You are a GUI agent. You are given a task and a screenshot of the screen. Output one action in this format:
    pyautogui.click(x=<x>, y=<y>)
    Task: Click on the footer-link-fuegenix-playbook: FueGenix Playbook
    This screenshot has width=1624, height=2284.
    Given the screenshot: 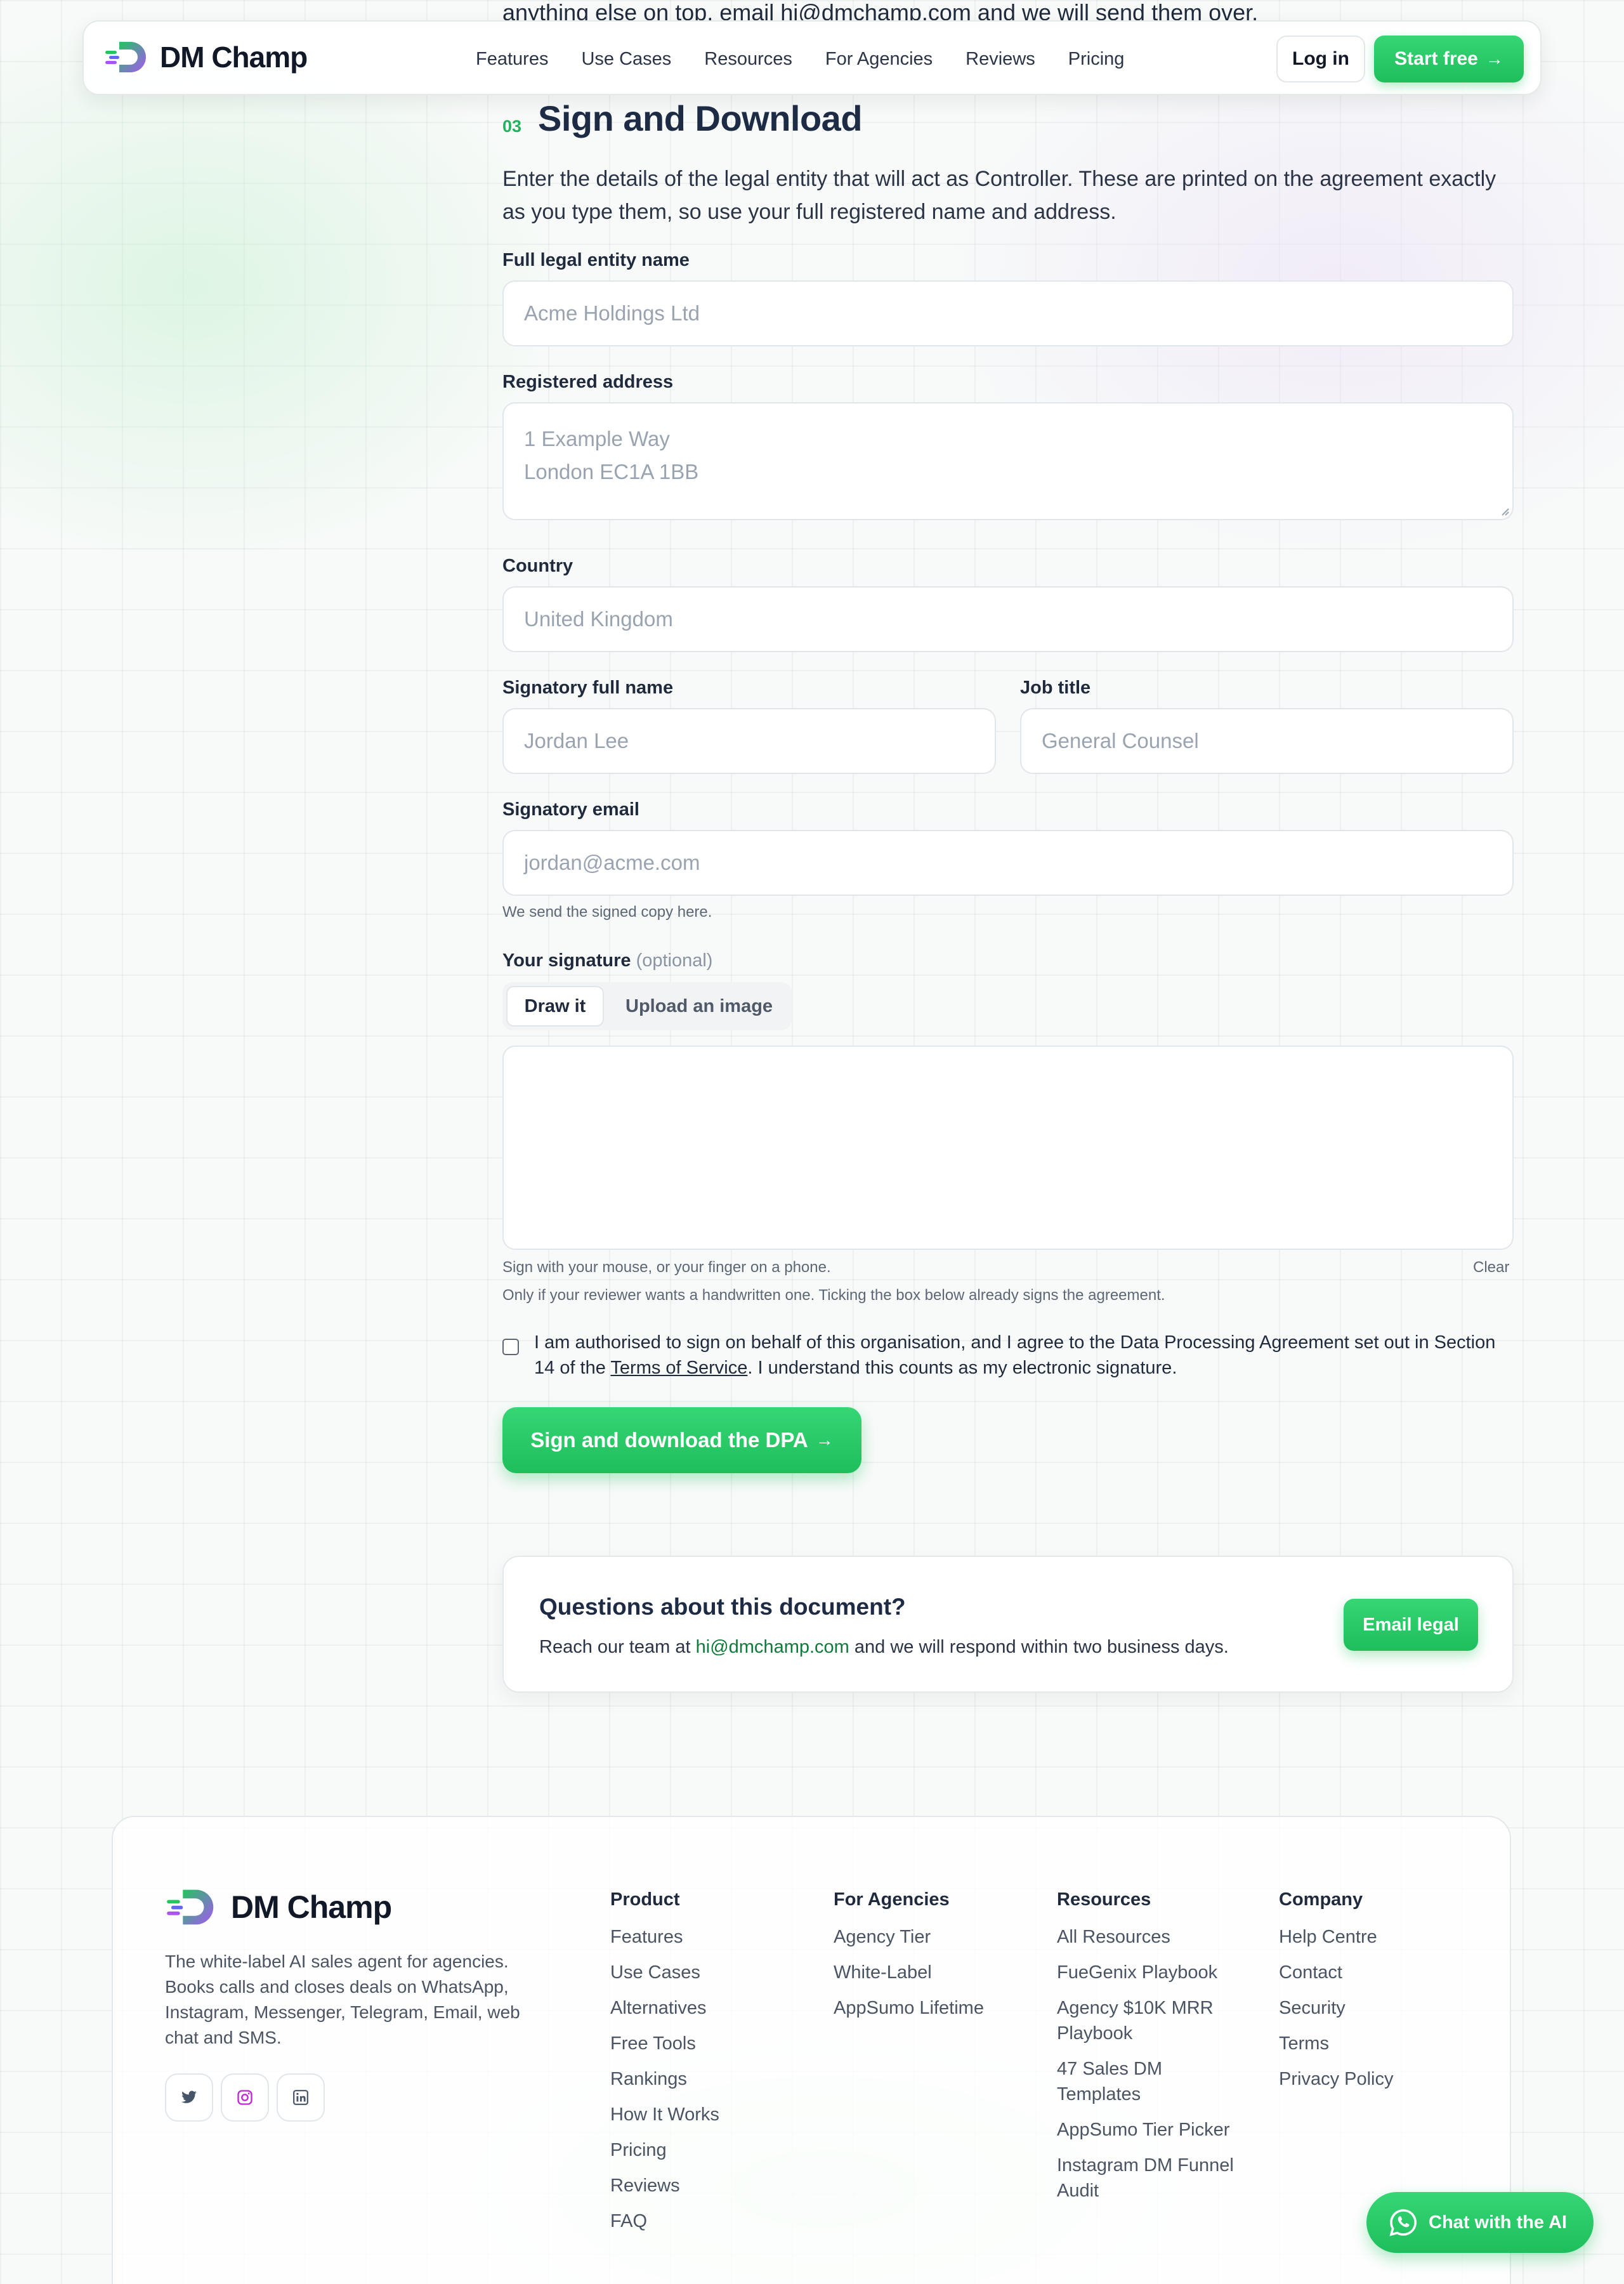 What is the action you would take?
    pyautogui.click(x=1149, y=1972)
    